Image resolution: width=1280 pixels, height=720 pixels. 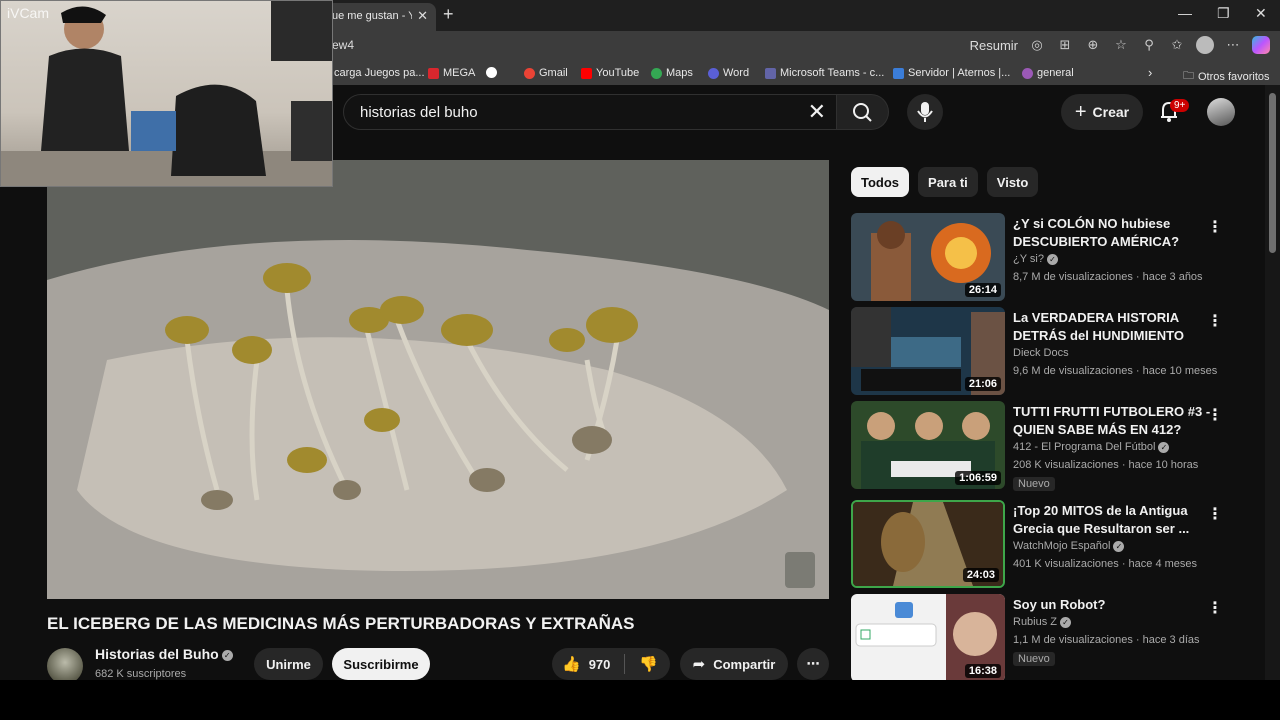 What do you see at coordinates (164, 654) in the screenshot?
I see `channel-name: Historias del Buho ✓` at bounding box center [164, 654].